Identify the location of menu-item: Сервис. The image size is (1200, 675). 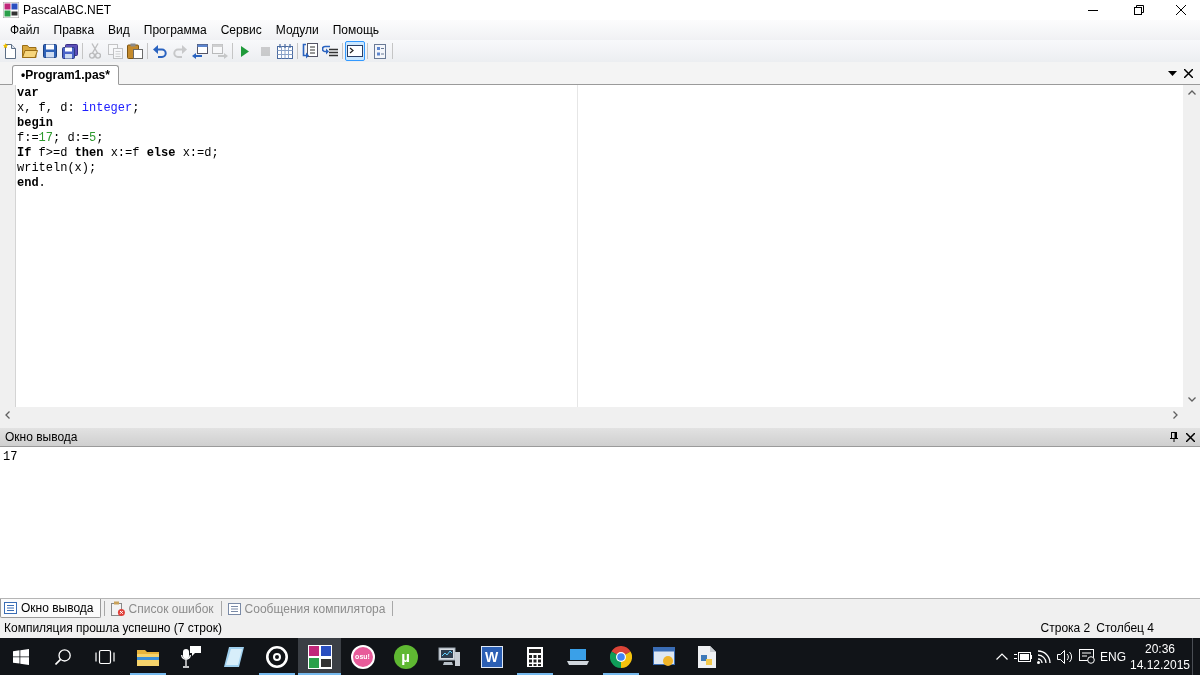
(241, 30).